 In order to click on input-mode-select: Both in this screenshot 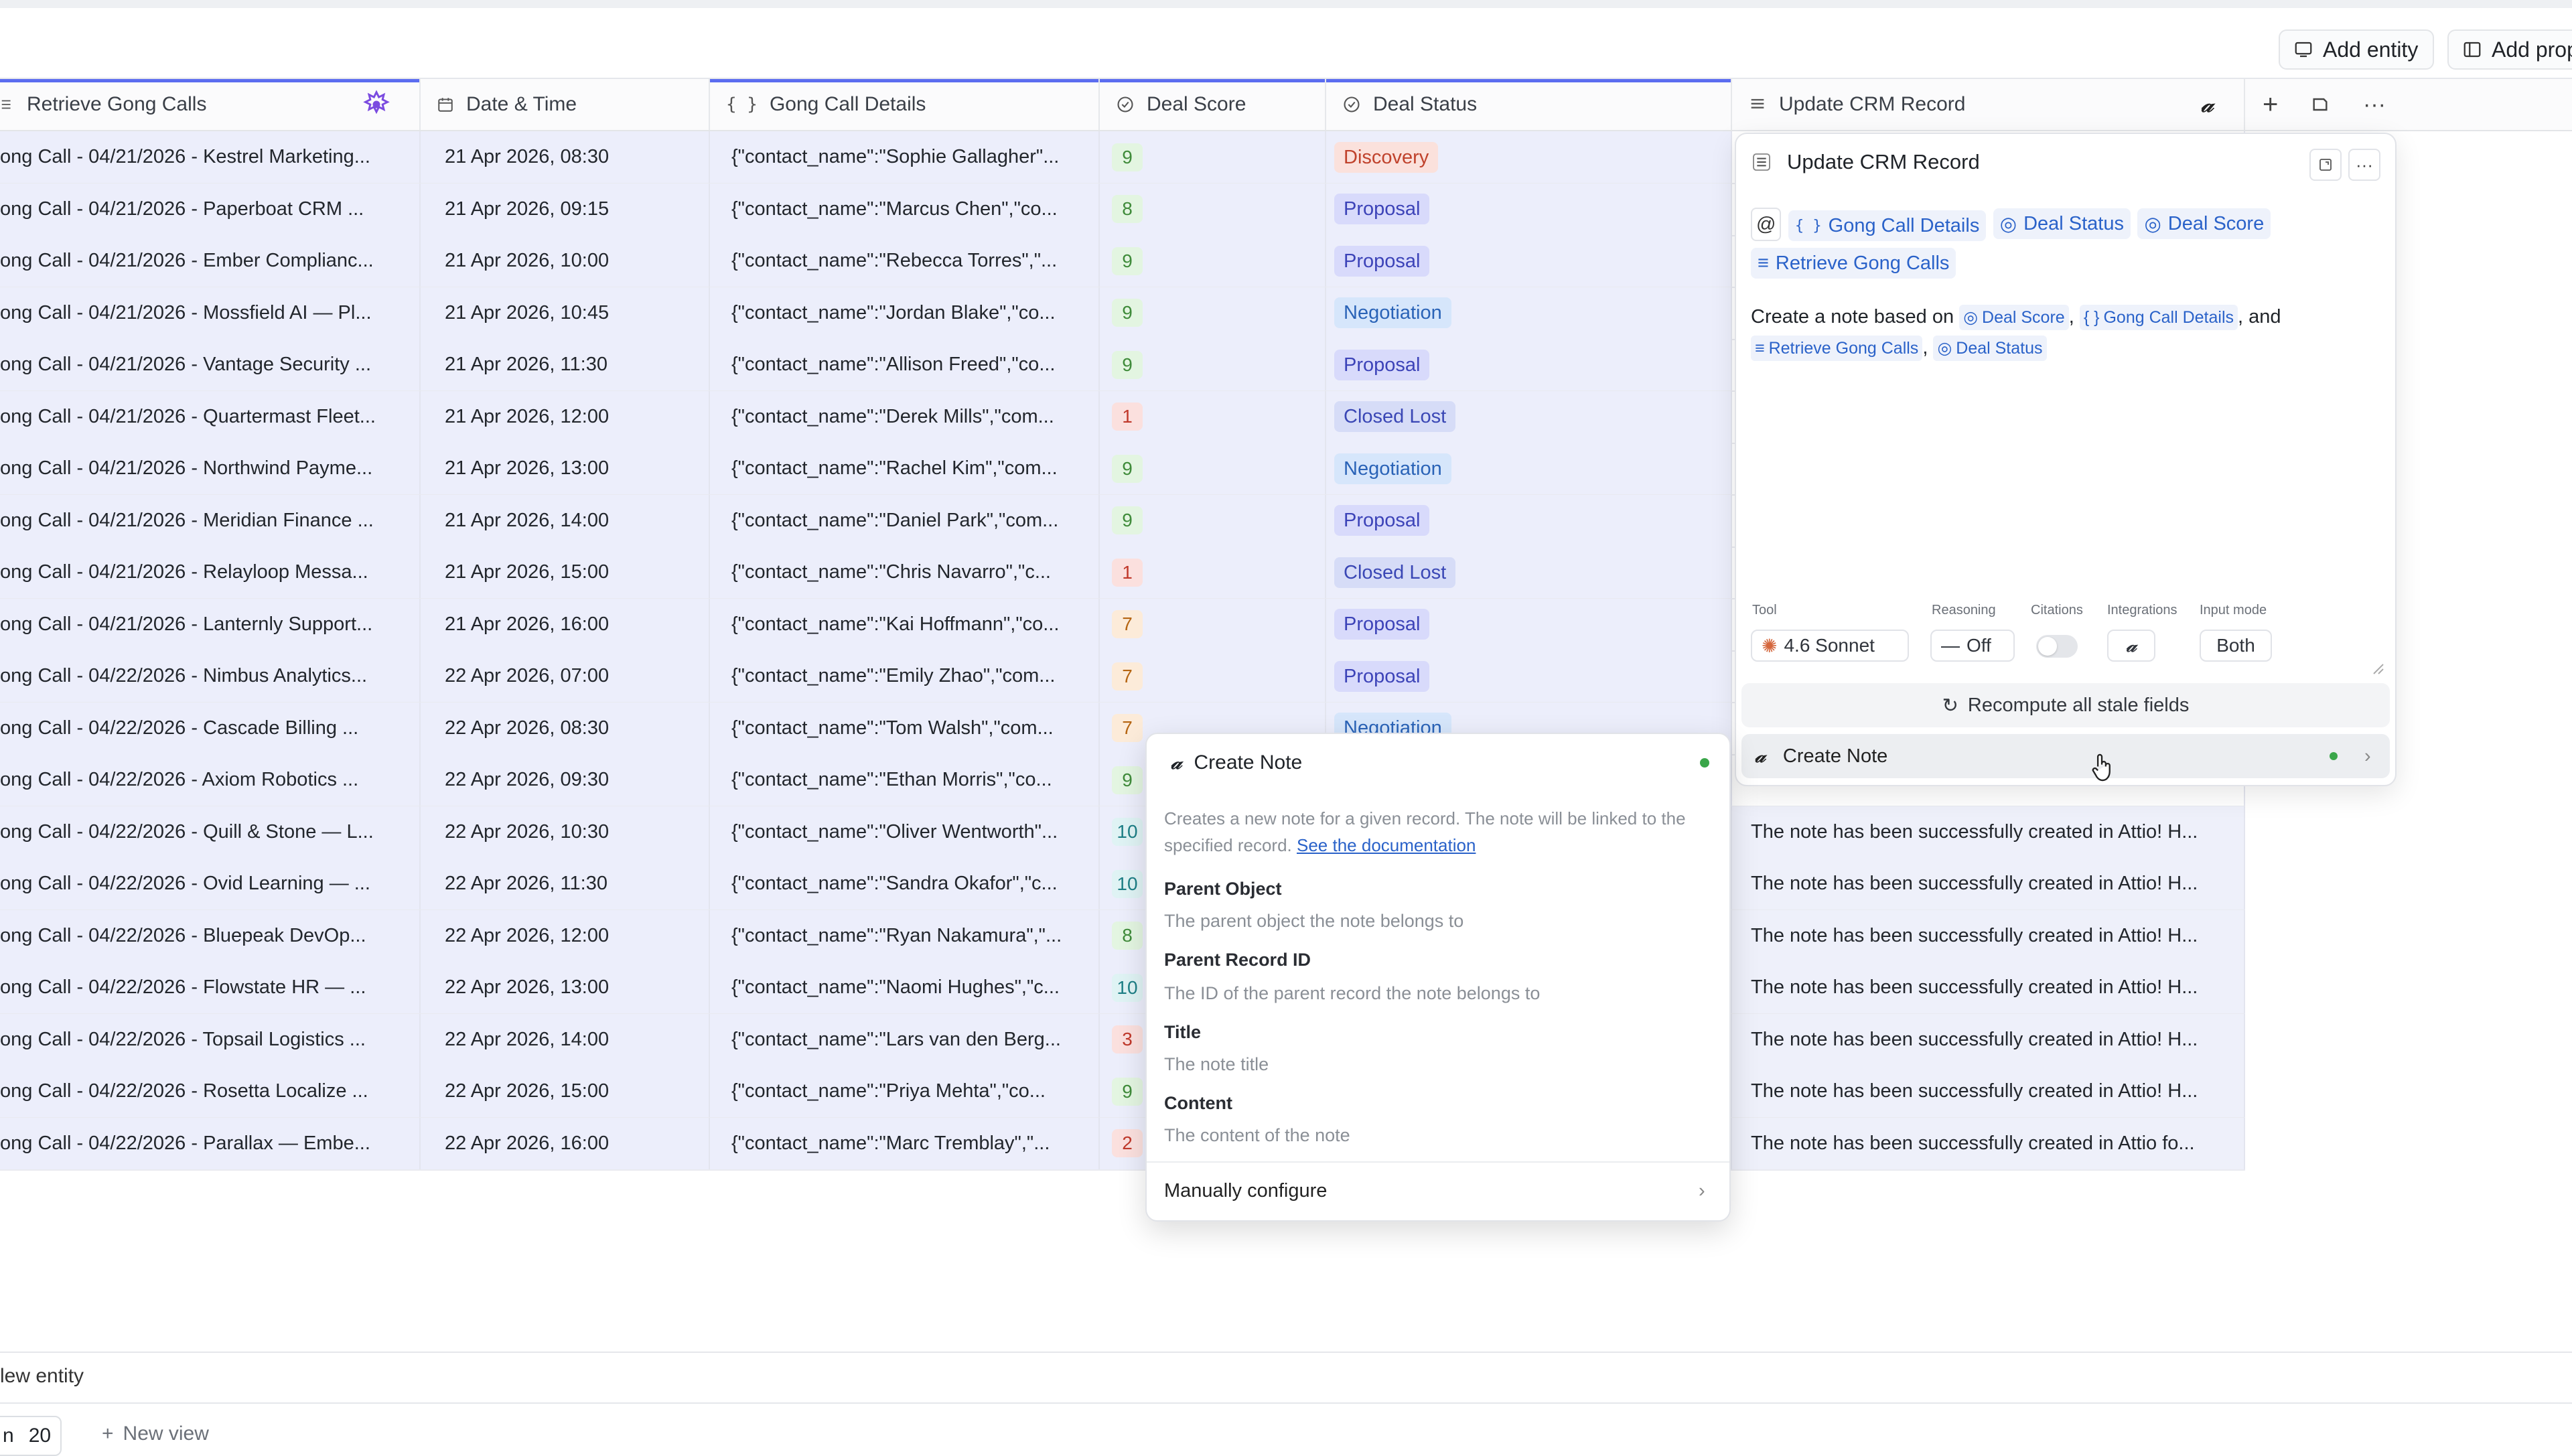, I will do `click(2236, 646)`.